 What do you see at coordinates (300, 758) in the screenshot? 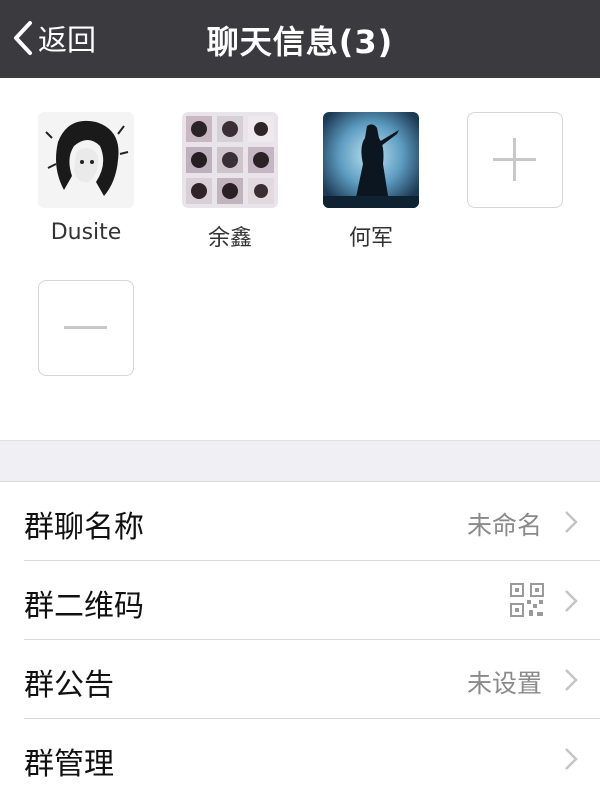
I see `group-manage-row: 群管理` at bounding box center [300, 758].